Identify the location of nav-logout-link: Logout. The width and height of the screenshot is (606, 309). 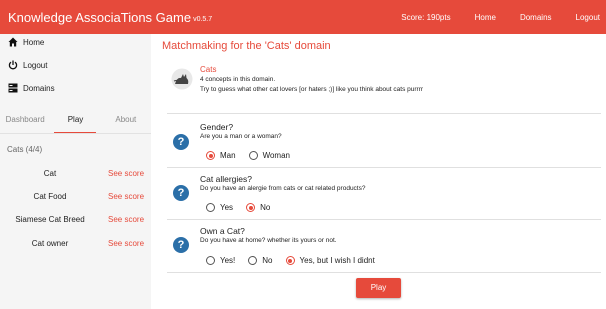
(588, 17).